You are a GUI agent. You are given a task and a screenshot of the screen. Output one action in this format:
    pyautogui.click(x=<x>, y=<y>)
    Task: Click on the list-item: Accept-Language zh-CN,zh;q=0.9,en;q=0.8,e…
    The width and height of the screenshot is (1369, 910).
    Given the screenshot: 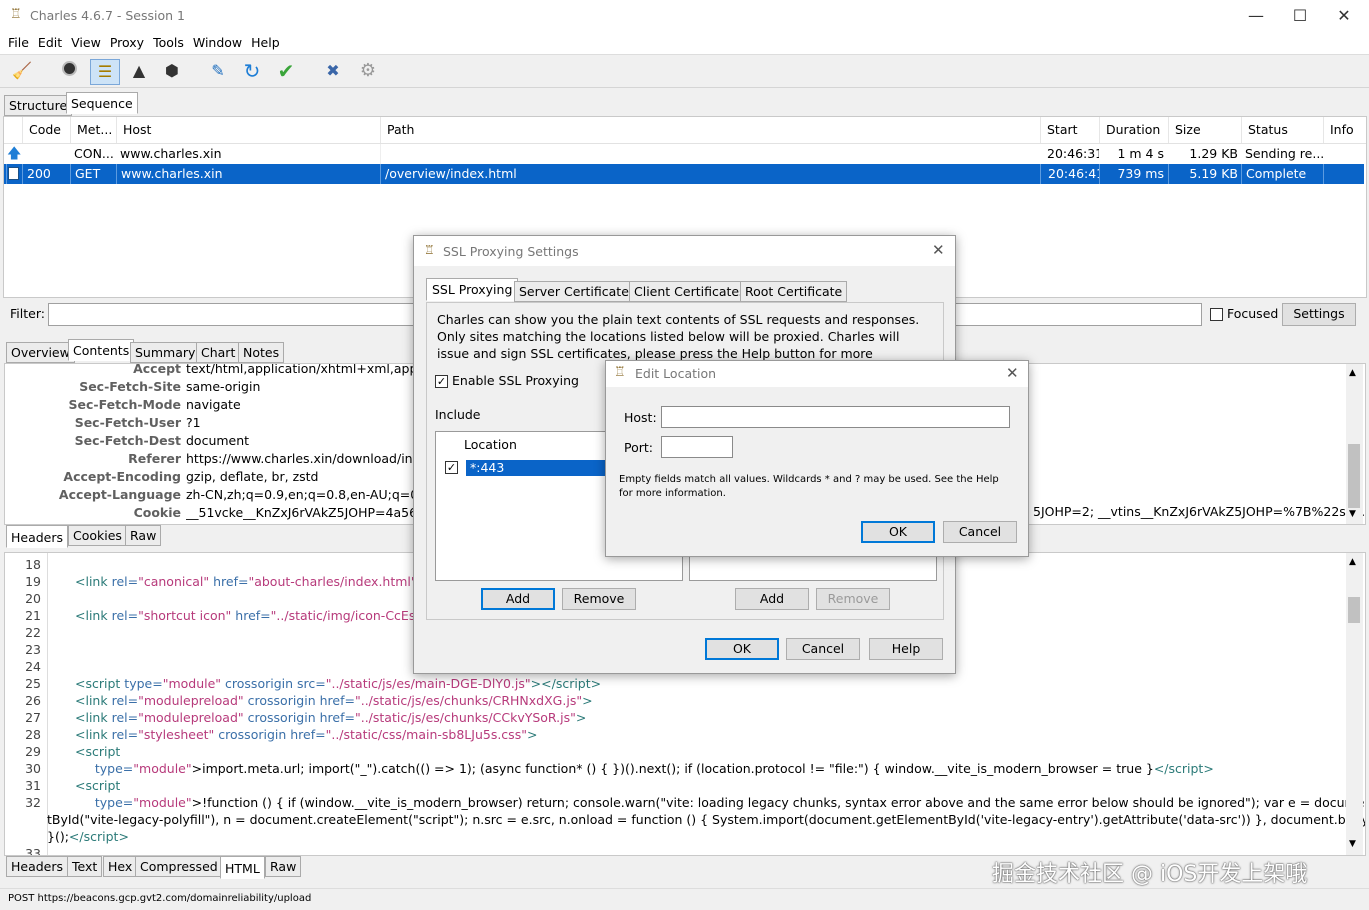 What is the action you would take?
    pyautogui.click(x=210, y=495)
    